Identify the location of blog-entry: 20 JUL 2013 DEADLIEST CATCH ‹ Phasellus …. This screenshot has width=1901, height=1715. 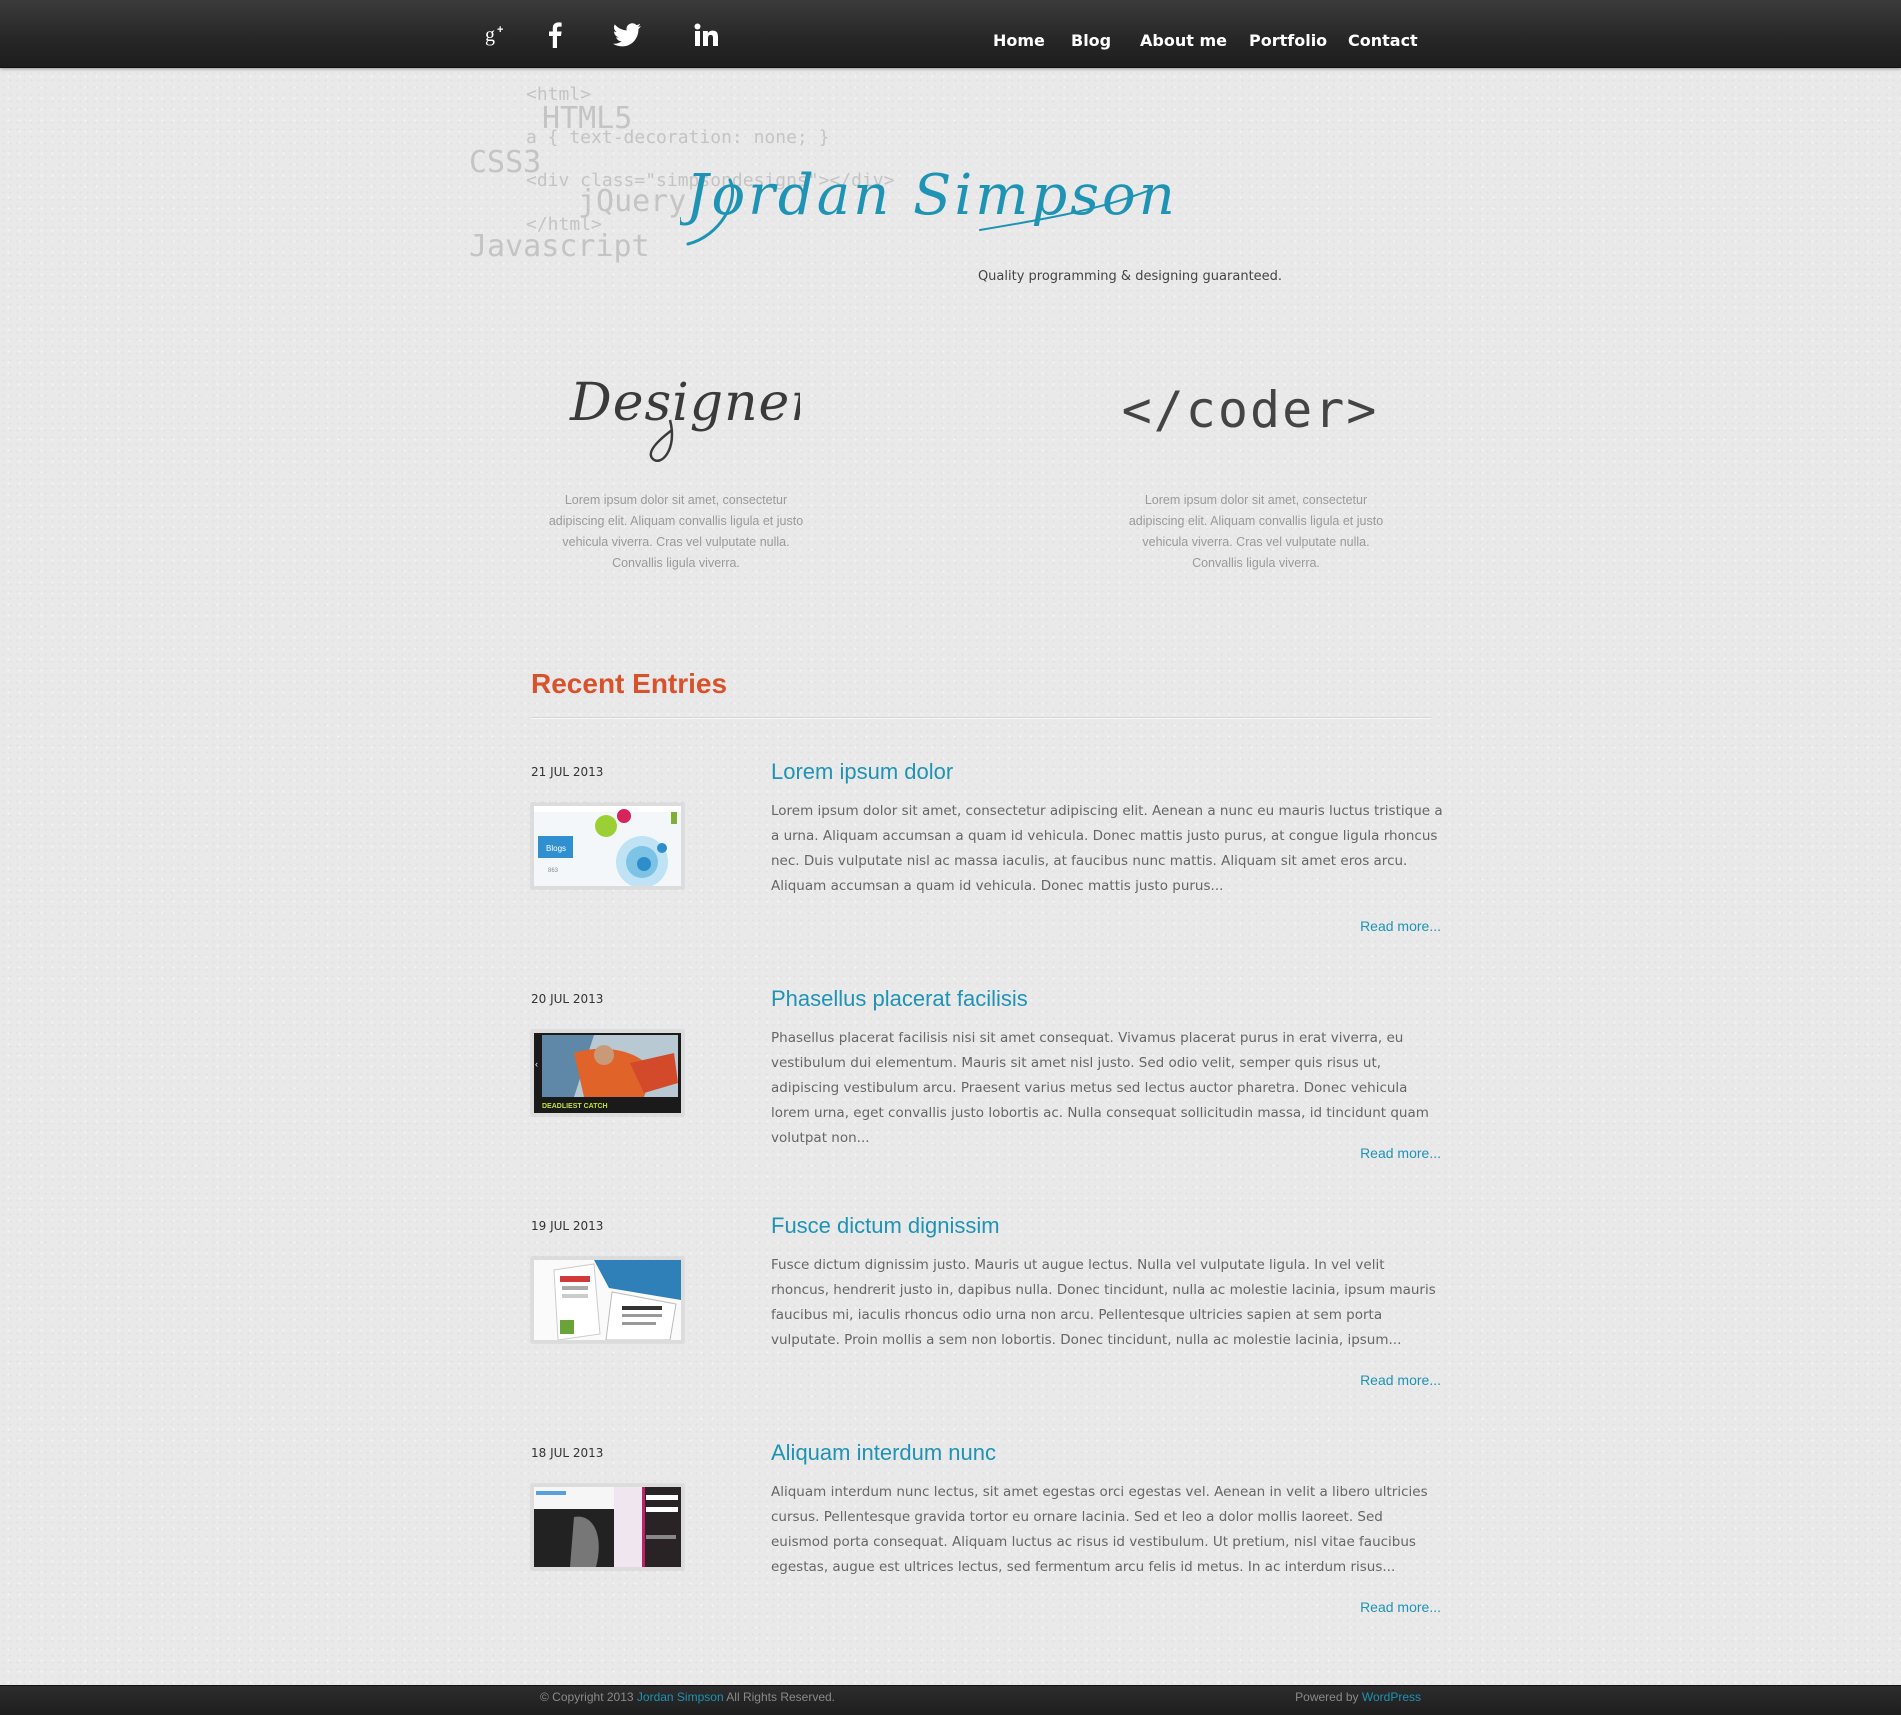
(986, 1089).